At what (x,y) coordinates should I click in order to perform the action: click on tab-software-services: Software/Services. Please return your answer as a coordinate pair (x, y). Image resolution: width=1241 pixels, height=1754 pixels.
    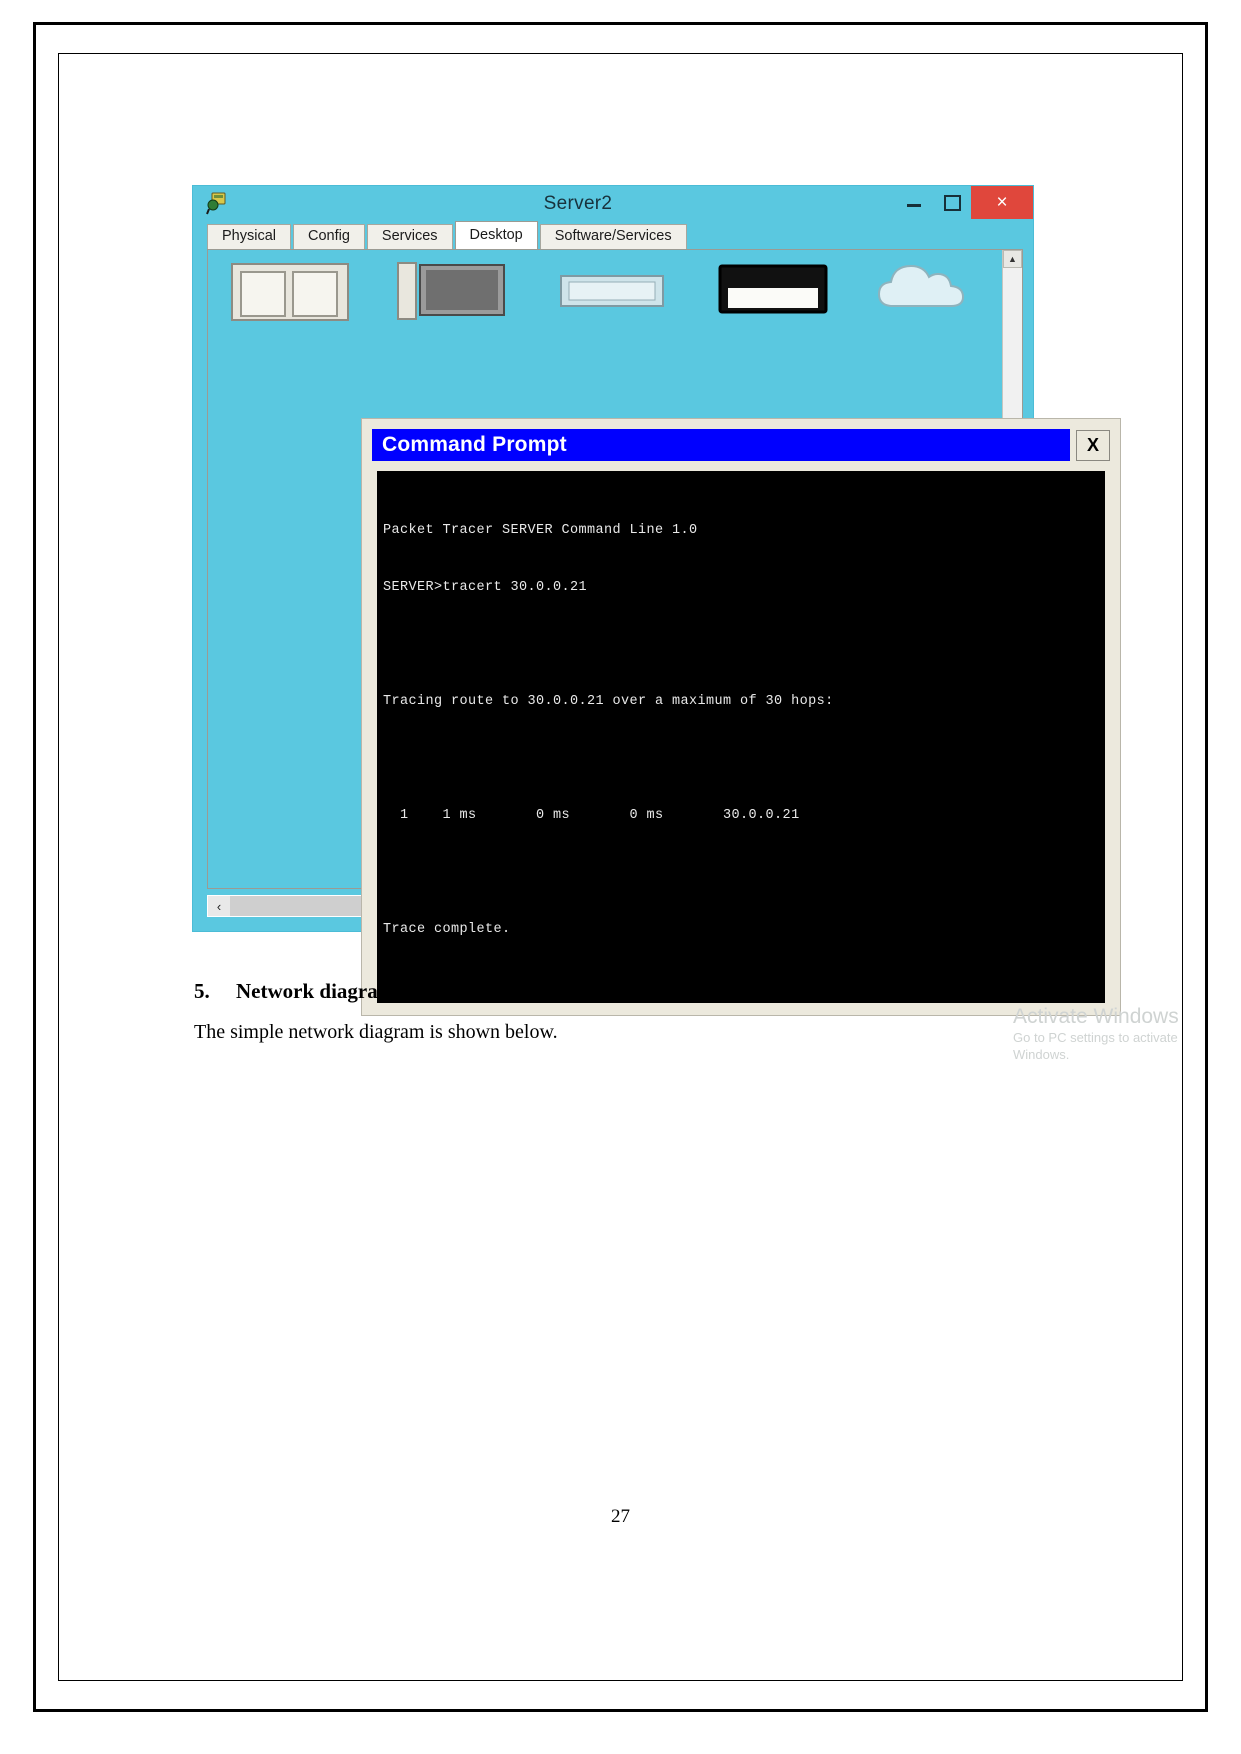
    Looking at the image, I should click on (613, 236).